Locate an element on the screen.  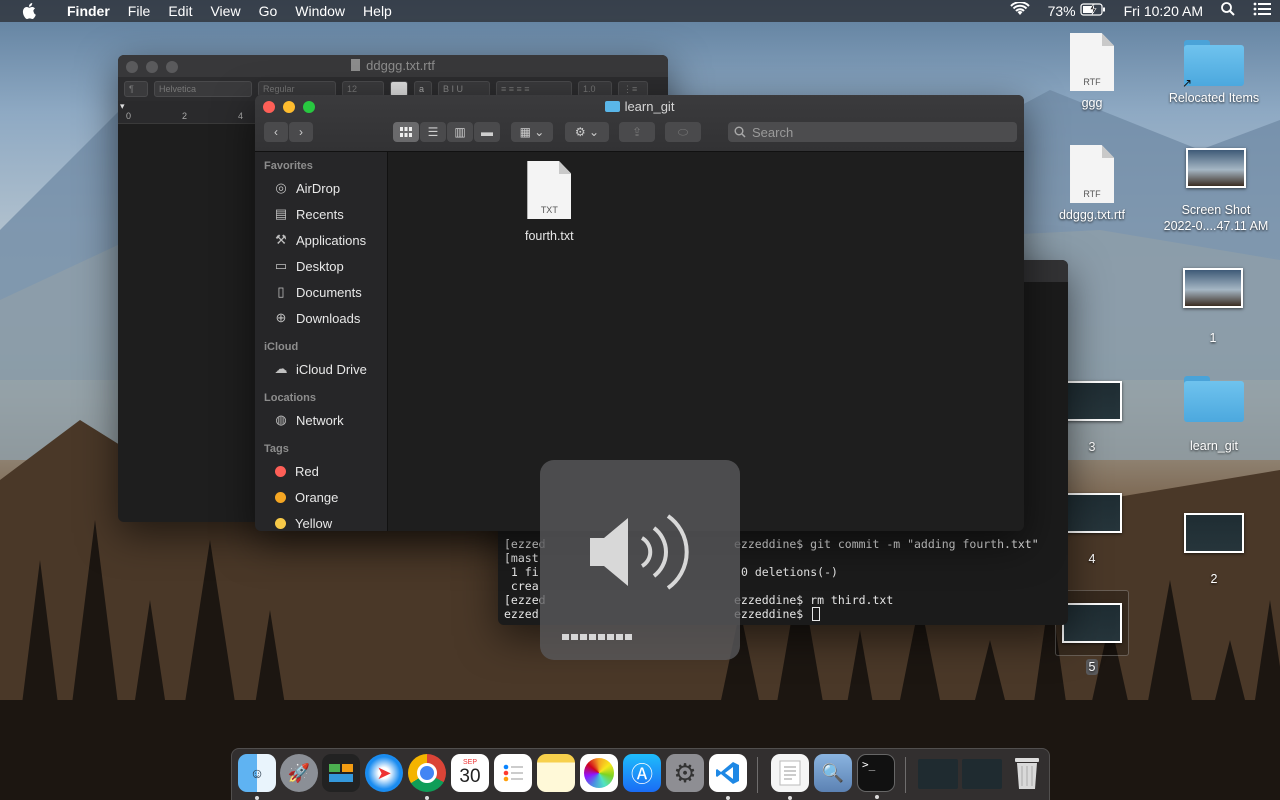
app-store-dock-icon: Ⓐ is located at coordinates (642, 773).